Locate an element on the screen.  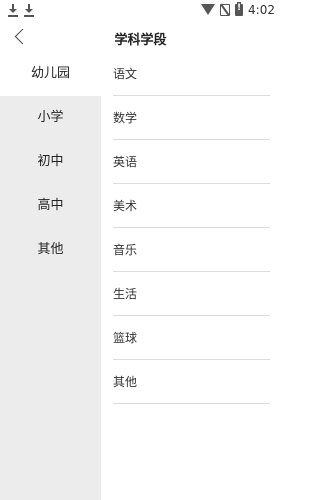
page-title: 学科学段 is located at coordinates (140, 40).